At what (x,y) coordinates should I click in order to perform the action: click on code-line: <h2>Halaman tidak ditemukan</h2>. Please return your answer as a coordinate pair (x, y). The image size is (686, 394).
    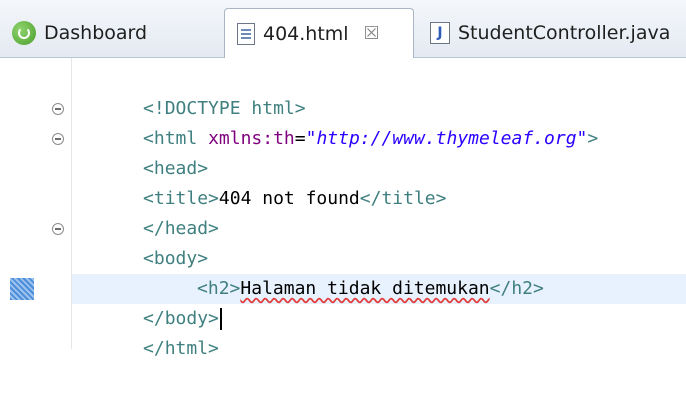
    Looking at the image, I should click on (343, 271).